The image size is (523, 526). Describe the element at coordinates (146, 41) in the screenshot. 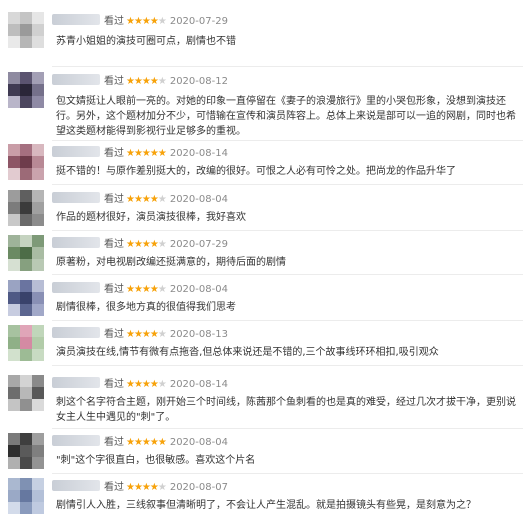

I see `review-text: 苏青小姐姐的演技可圈可点，剧情也不错` at that location.